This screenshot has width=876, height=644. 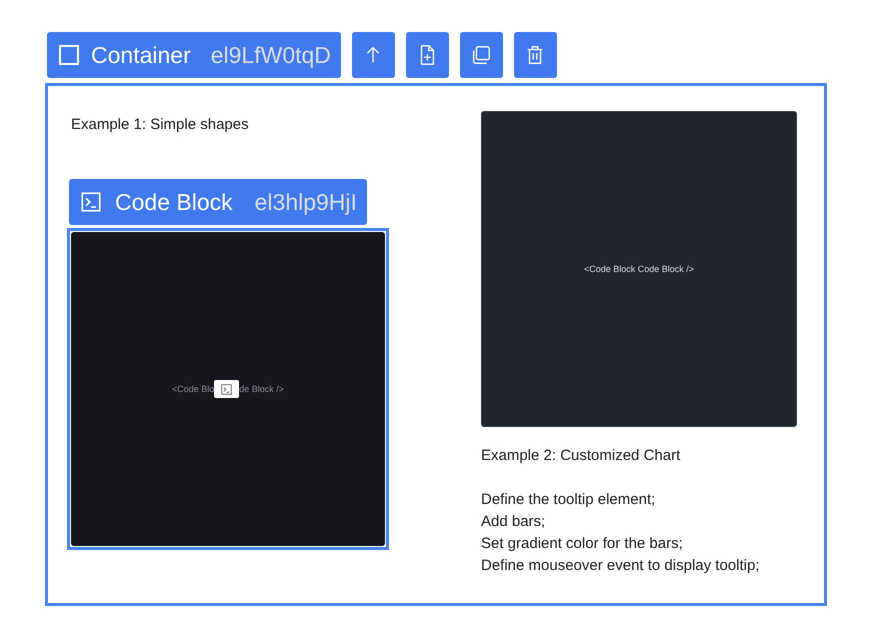 I want to click on delete-button, so click(x=535, y=55).